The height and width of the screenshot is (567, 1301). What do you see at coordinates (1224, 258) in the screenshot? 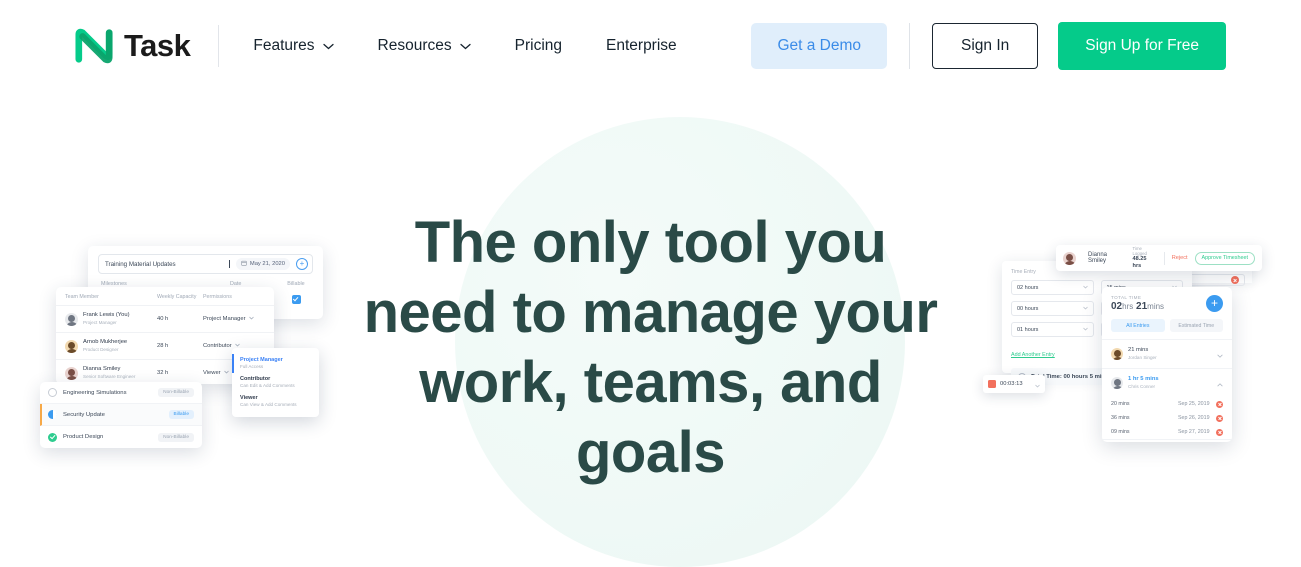
I see `approve-timesheet-button: Approve Timesheet` at bounding box center [1224, 258].